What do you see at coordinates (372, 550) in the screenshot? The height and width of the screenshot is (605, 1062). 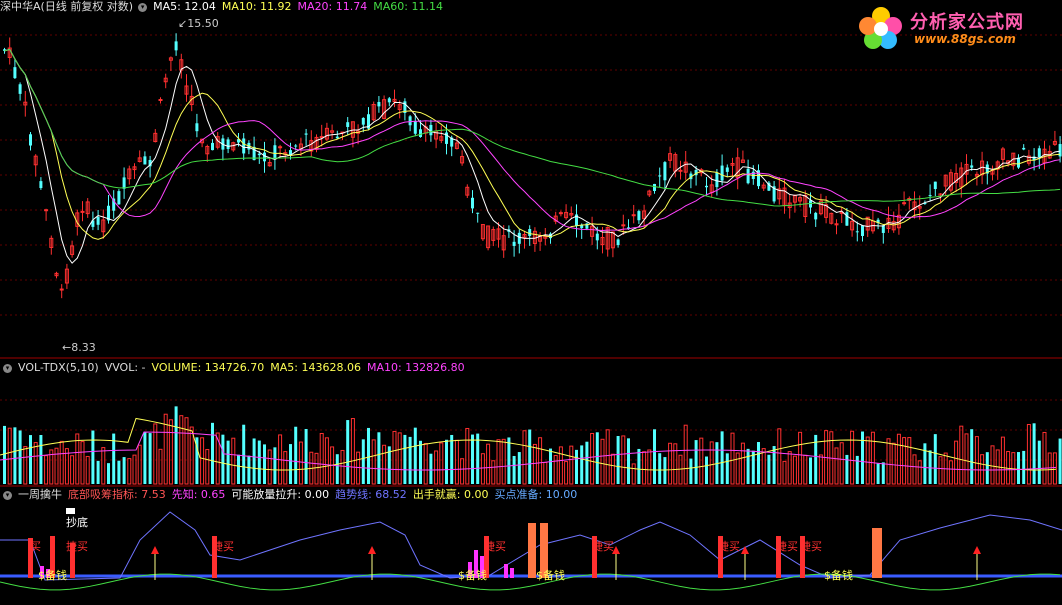 I see `arrow-up-icon` at bounding box center [372, 550].